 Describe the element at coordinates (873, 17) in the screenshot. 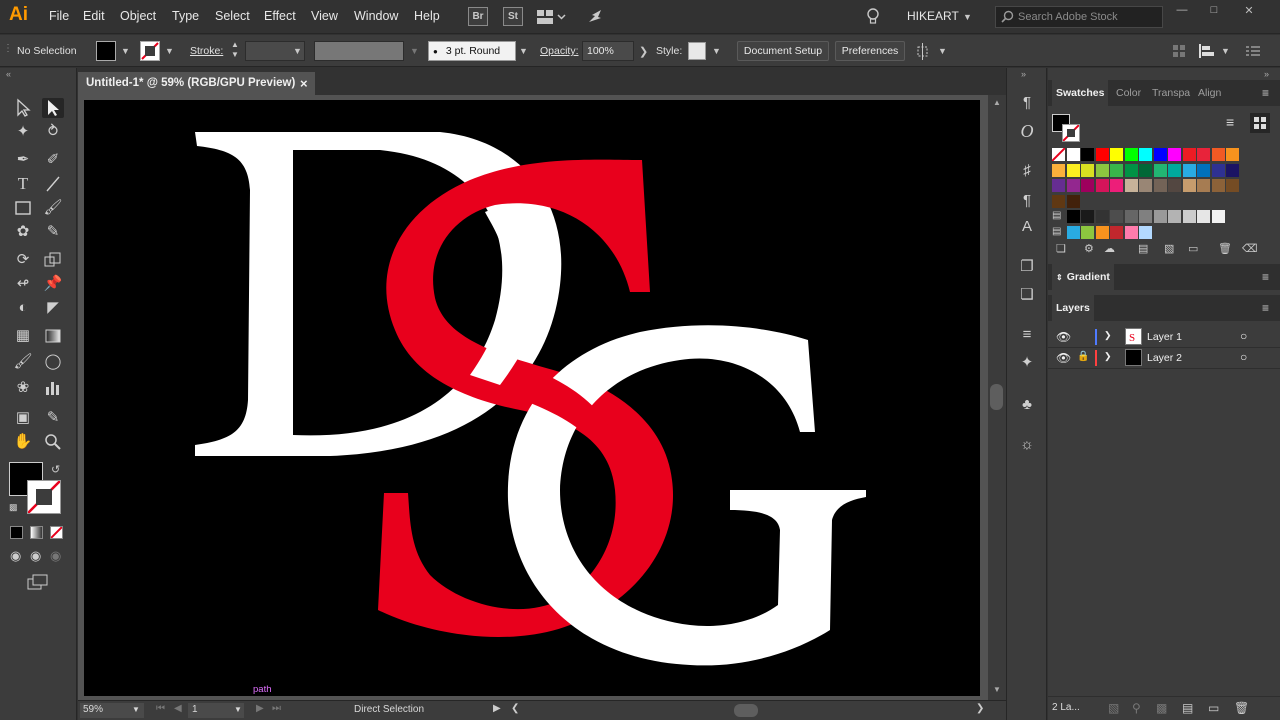

I see `lightbulb-icon` at that location.